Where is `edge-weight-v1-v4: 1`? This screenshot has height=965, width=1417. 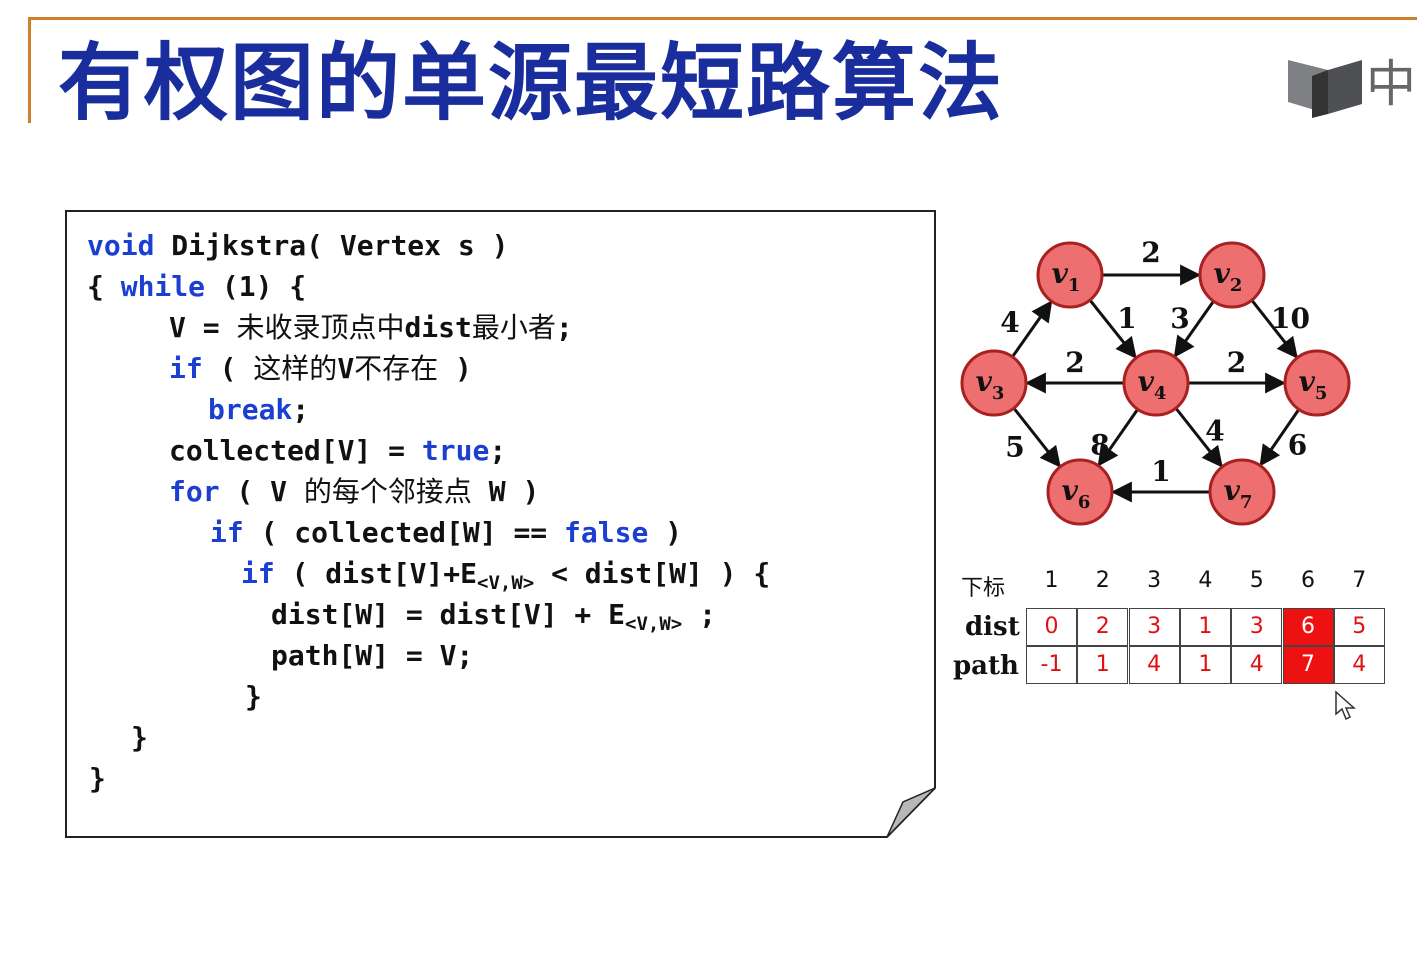 edge-weight-v1-v4: 1 is located at coordinates (1126, 318).